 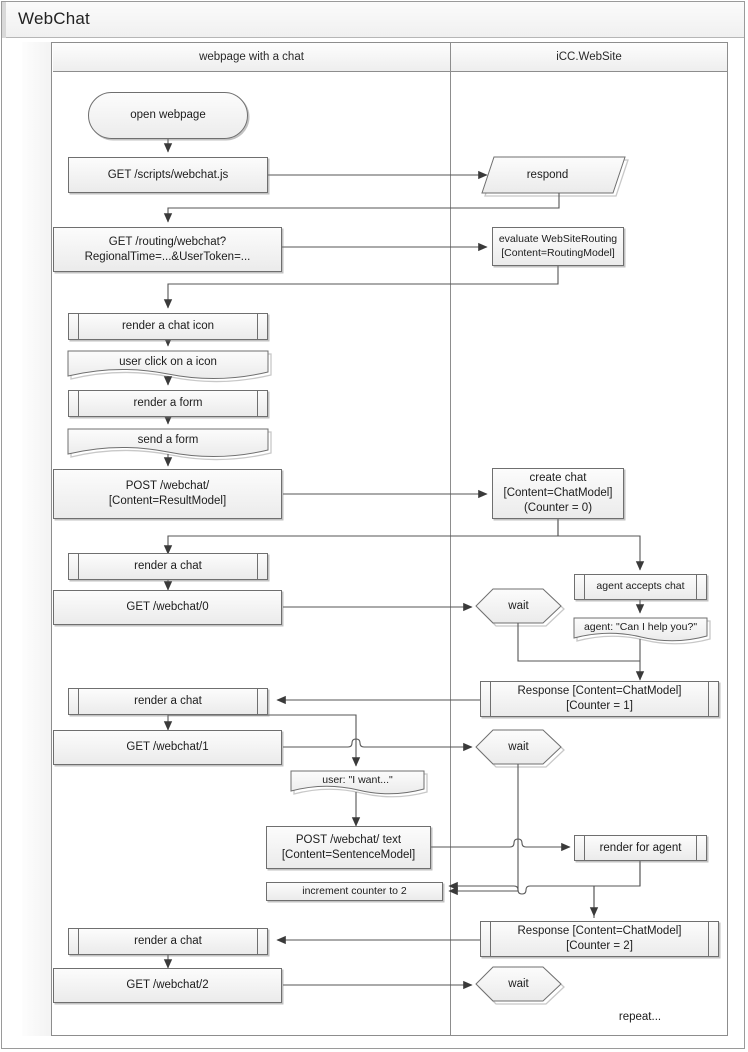 I want to click on node-send-form: send a form, so click(x=168, y=440).